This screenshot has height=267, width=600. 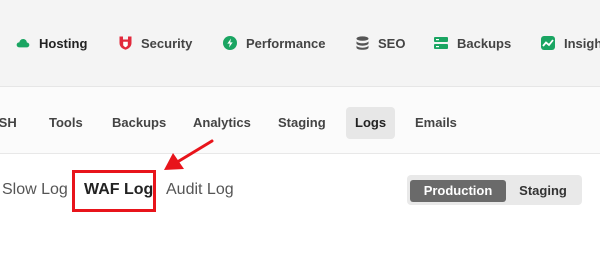 I want to click on subnav-item-backups: Backups, so click(x=139, y=123).